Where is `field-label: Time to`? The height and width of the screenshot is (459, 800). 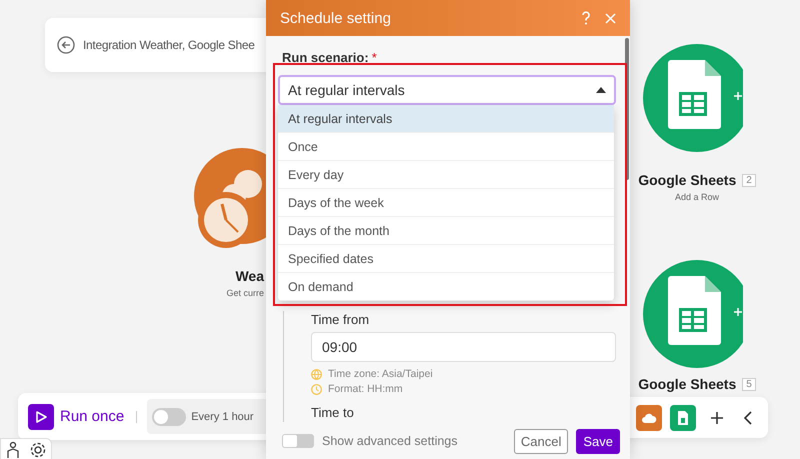
field-label: Time to is located at coordinates (332, 412).